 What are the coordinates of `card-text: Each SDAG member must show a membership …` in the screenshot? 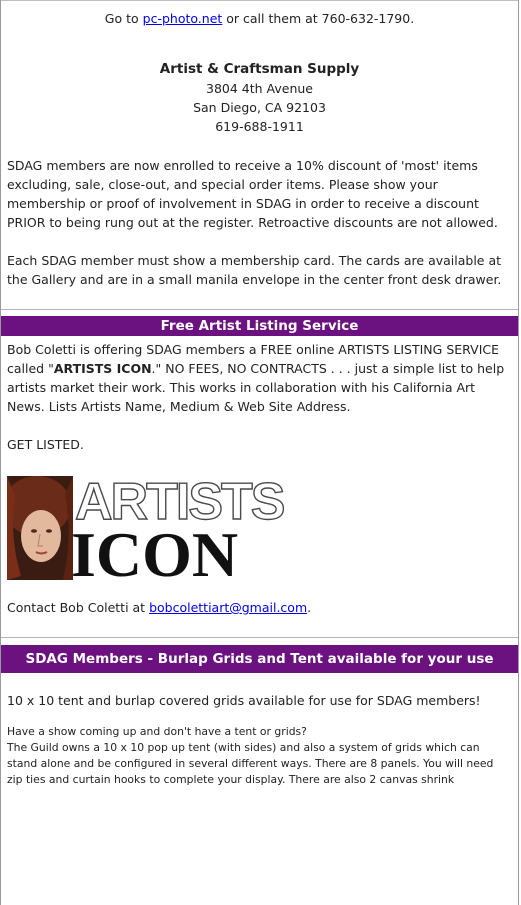 It's located at (254, 270).